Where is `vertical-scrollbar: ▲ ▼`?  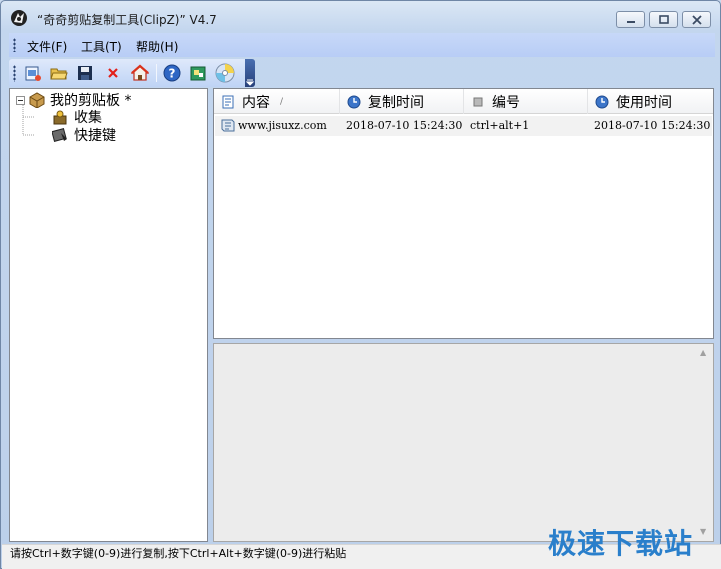 vertical-scrollbar: ▲ ▼ is located at coordinates (704, 442).